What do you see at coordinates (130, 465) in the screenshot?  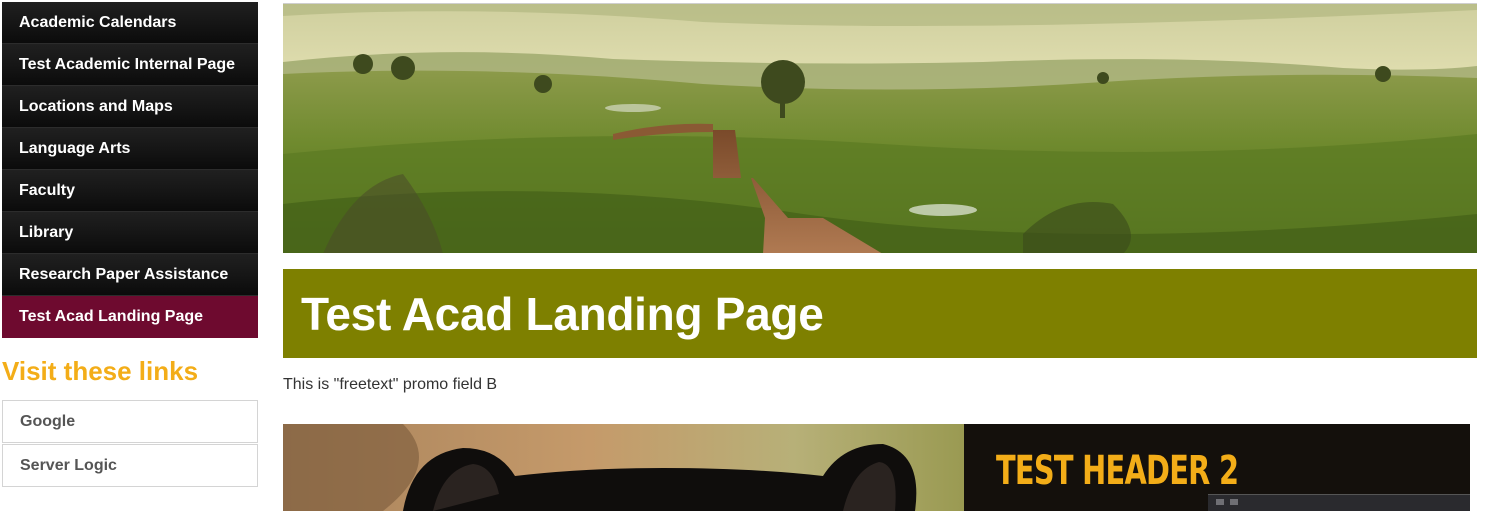 I see `link-server-logic: Server Logic` at bounding box center [130, 465].